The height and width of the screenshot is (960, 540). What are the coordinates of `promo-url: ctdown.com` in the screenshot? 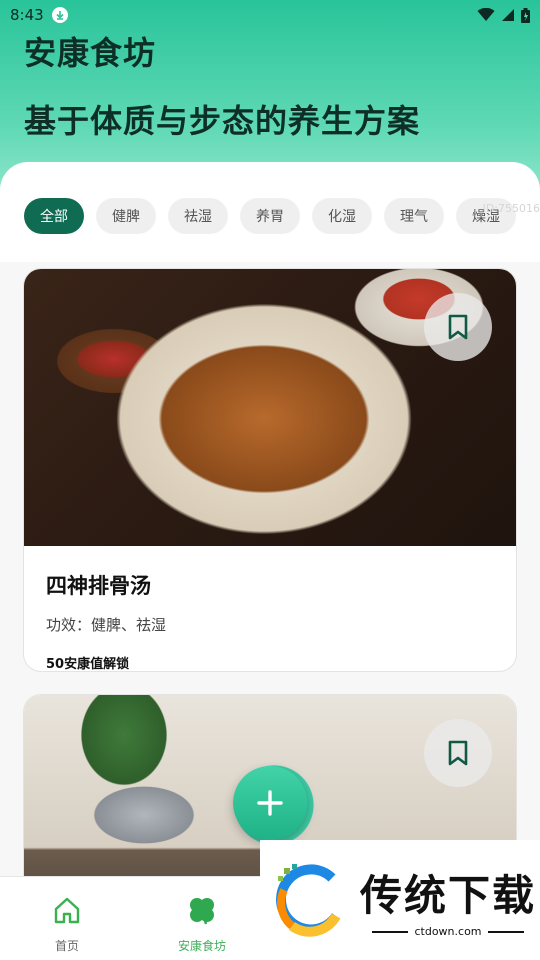 It's located at (448, 931).